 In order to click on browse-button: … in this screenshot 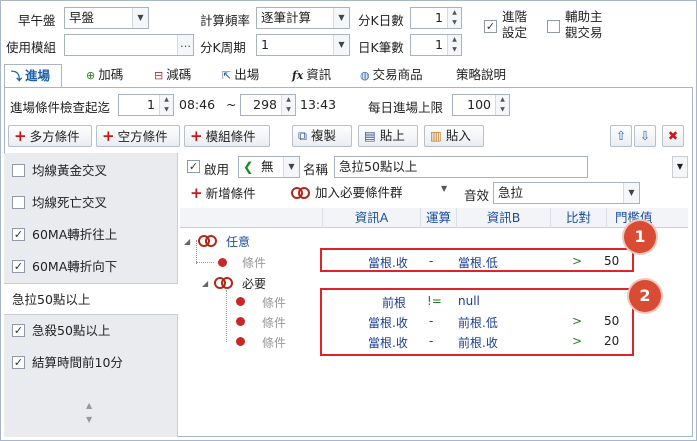, I will do `click(185, 45)`.